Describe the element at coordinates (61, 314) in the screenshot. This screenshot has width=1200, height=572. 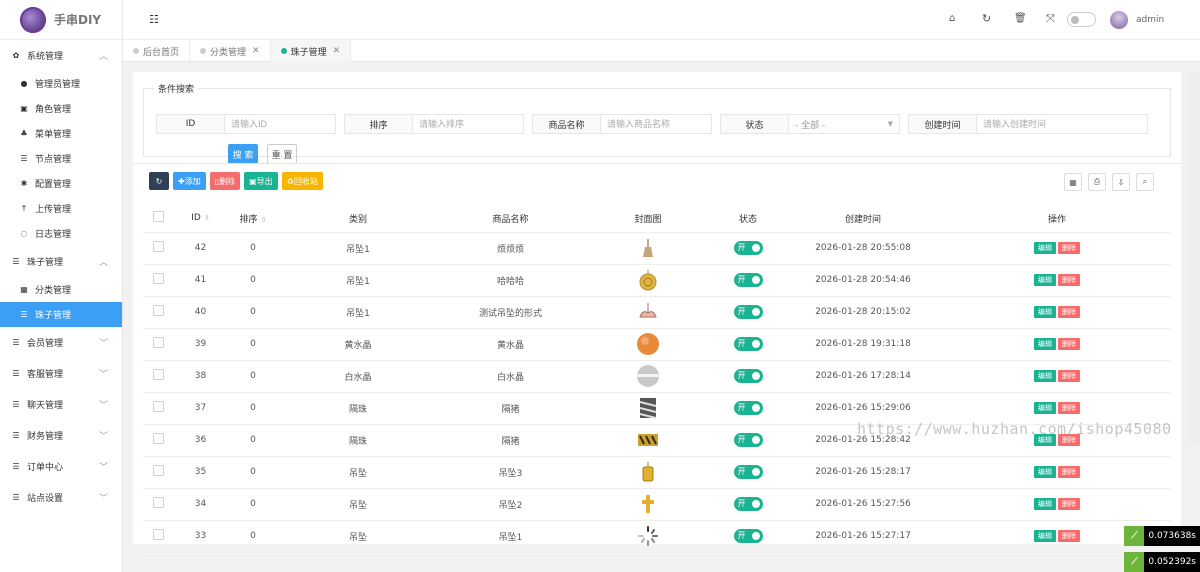
I see `sidebar-item-beads: ☰ 珠子管理` at that location.